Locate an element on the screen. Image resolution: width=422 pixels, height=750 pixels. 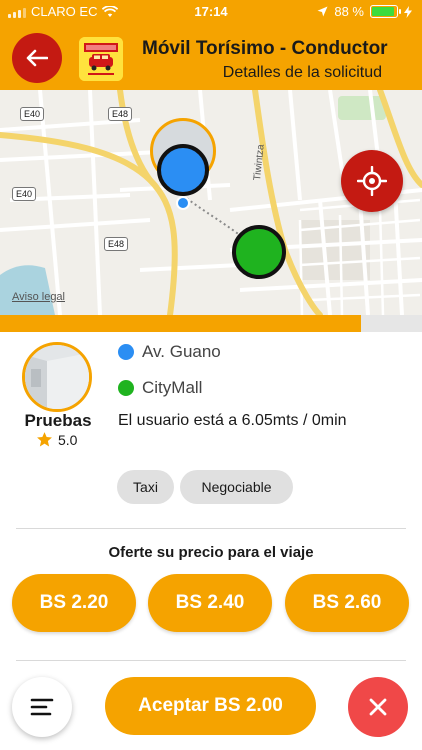
locate-button is located at coordinates (372, 181).